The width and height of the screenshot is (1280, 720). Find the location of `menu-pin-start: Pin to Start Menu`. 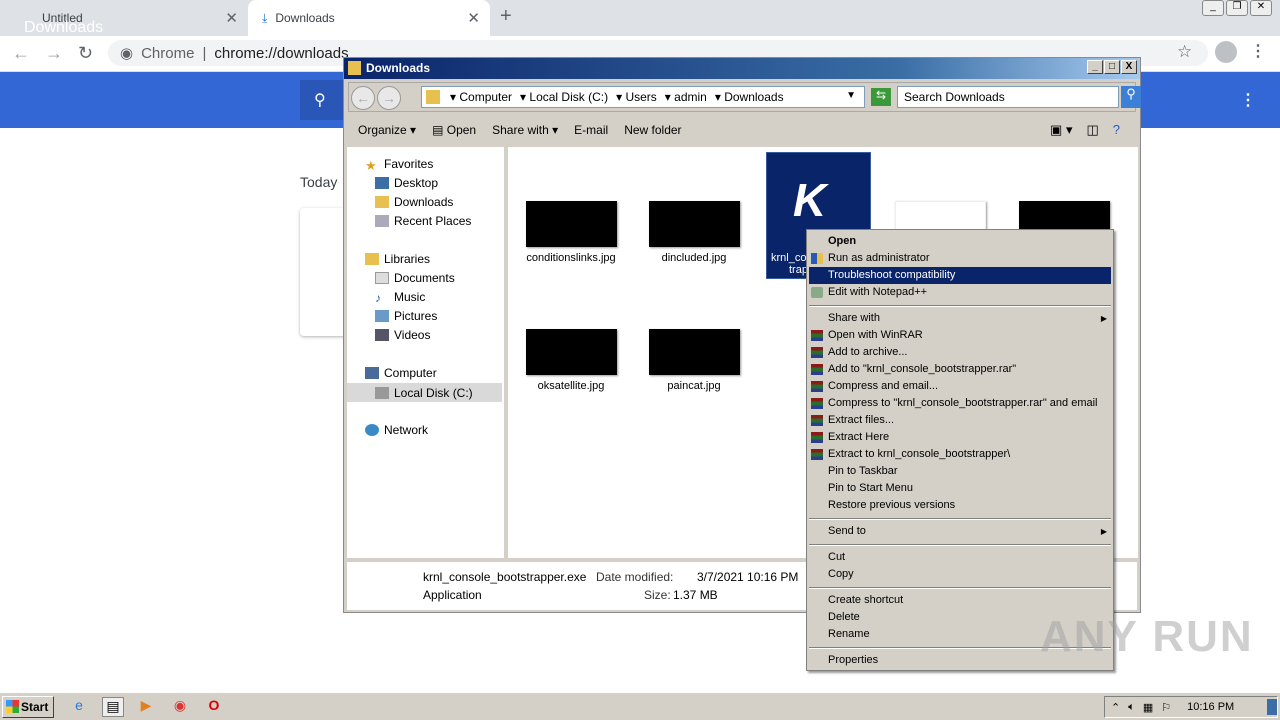

menu-pin-start: Pin to Start Menu is located at coordinates (960, 488).